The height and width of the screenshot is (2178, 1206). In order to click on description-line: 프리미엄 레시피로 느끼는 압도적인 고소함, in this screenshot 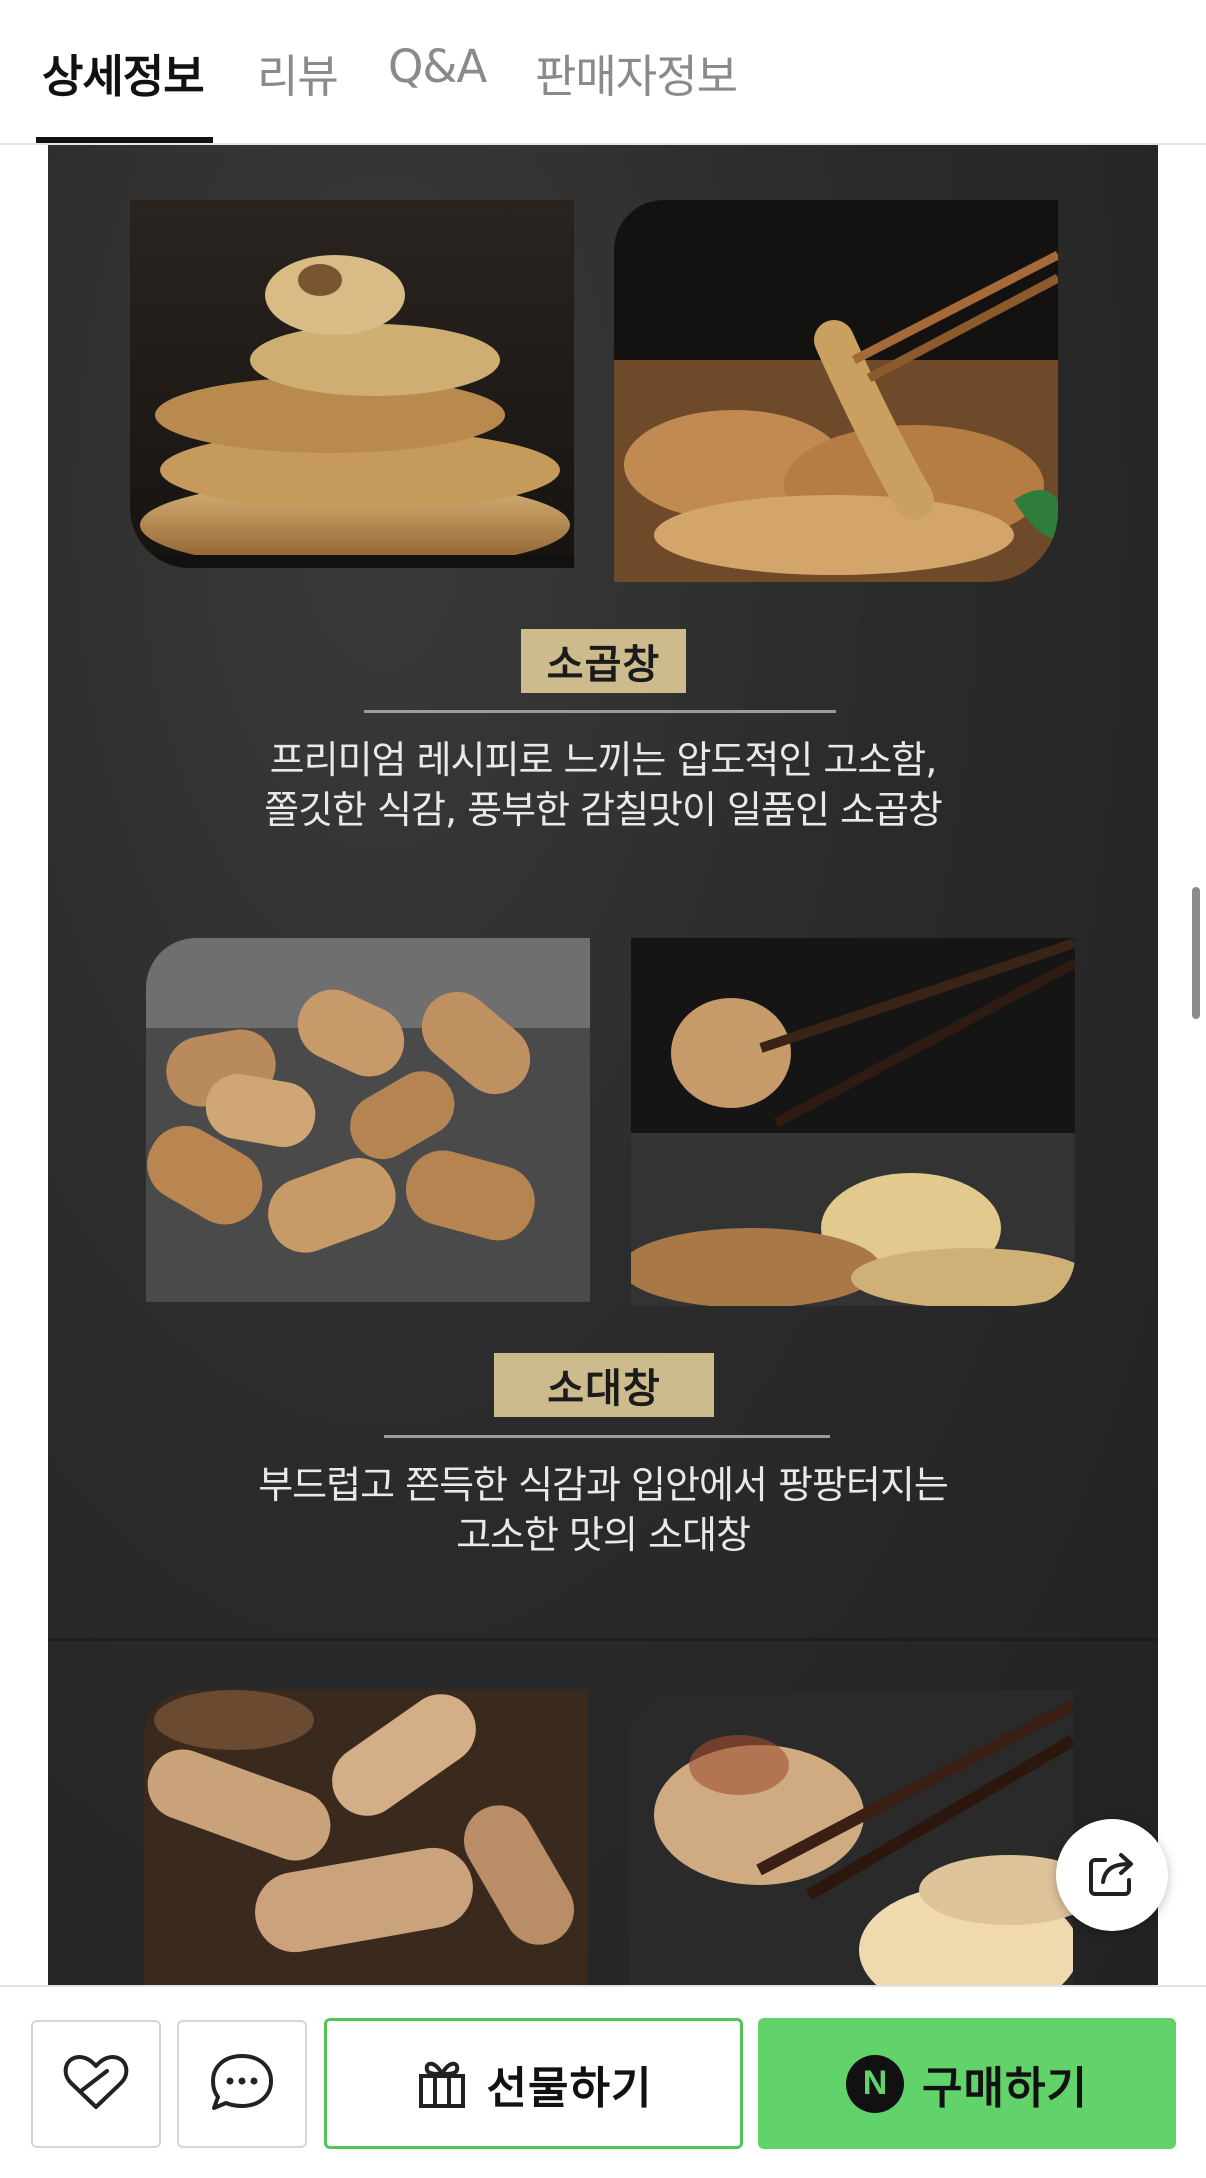, I will do `click(603, 760)`.